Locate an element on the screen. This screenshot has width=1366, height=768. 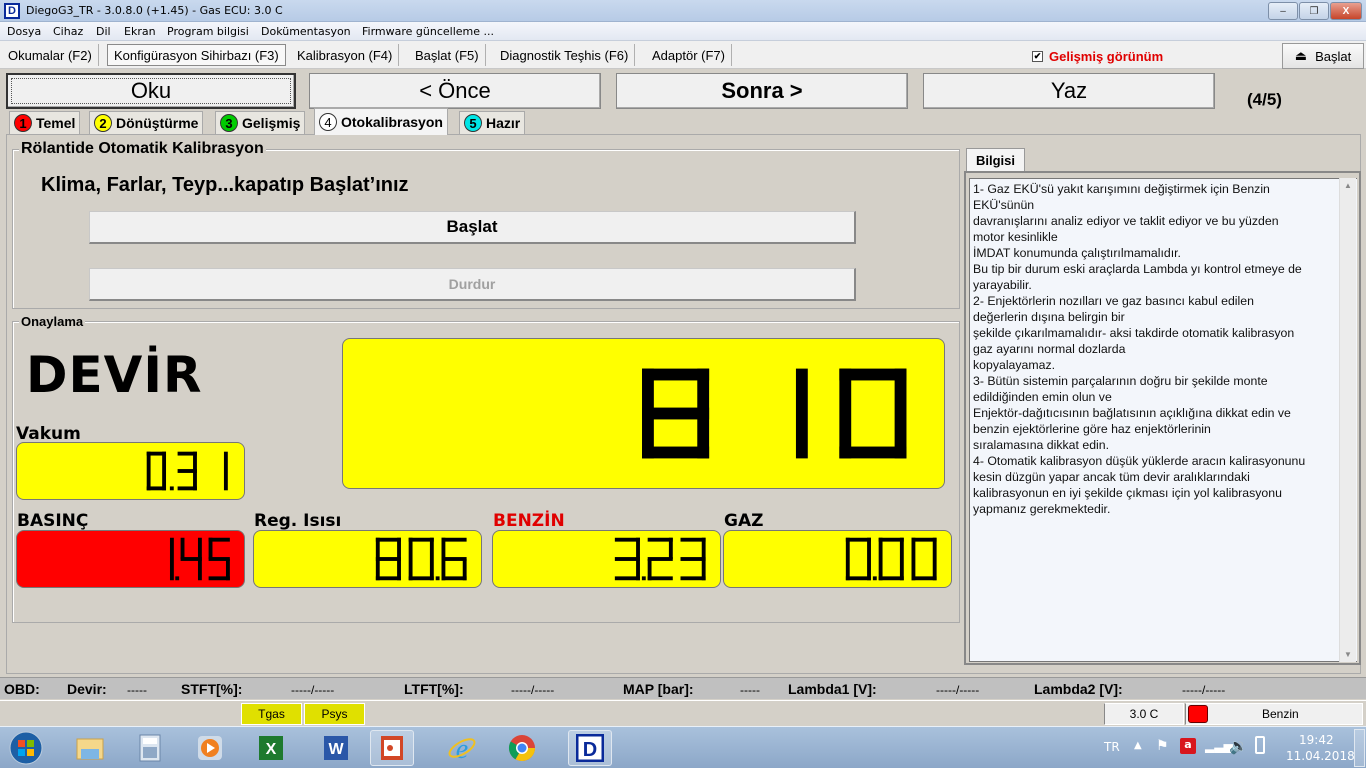
write-button: Yaz is located at coordinates (1069, 91).